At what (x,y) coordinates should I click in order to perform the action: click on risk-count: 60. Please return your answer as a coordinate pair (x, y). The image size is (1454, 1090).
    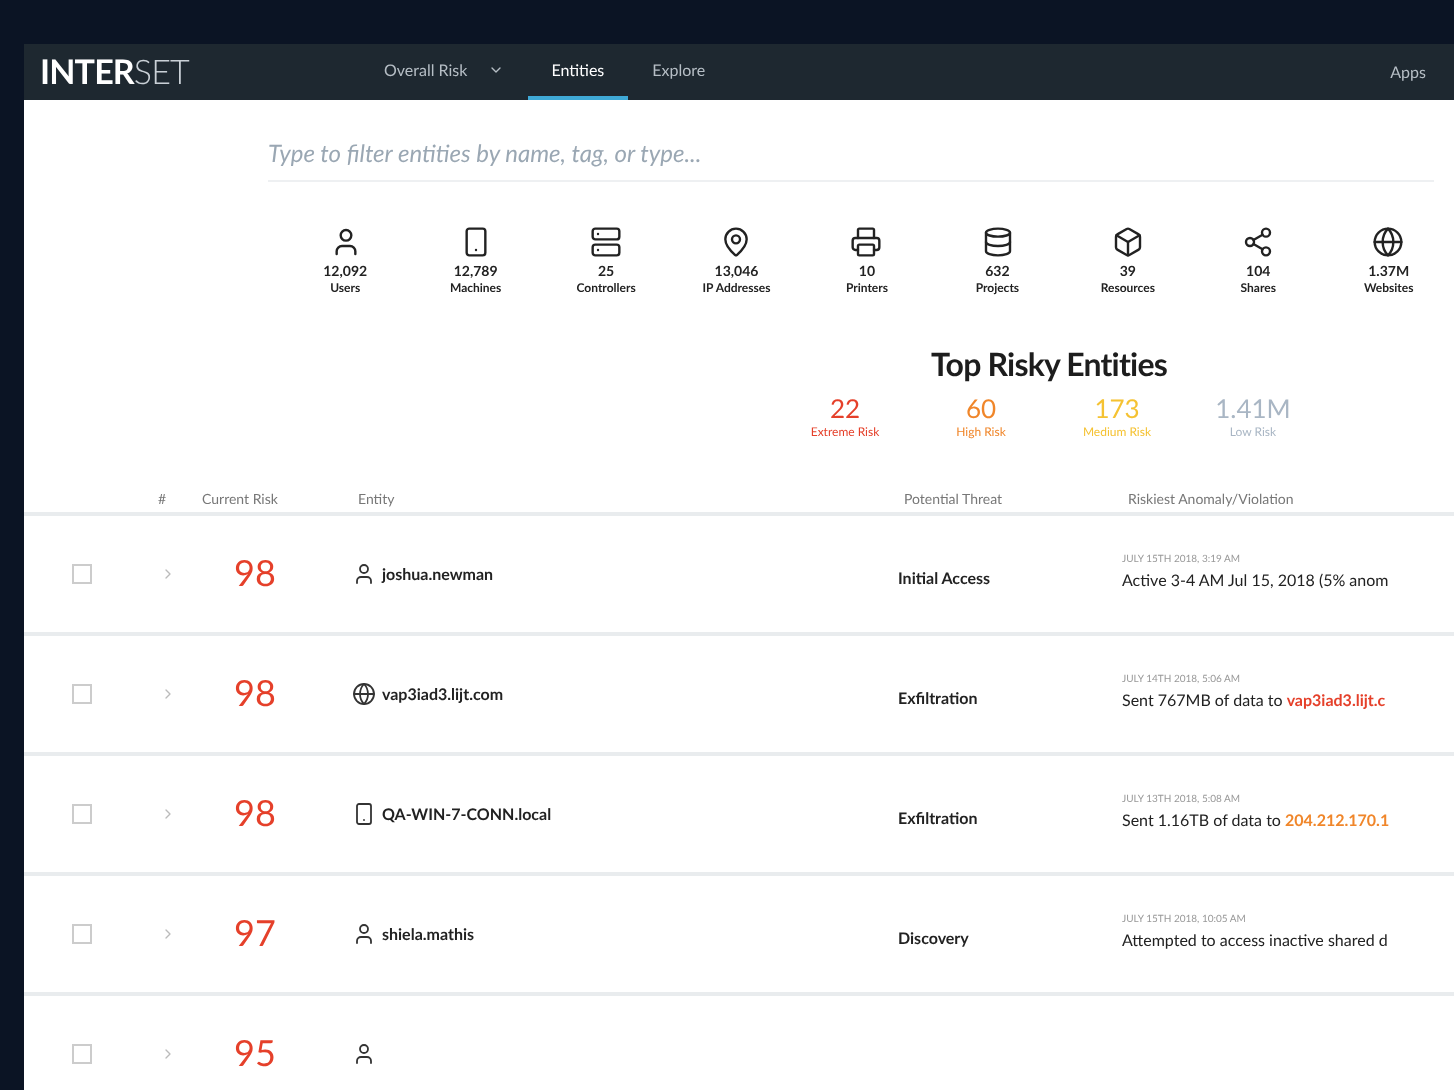
    Looking at the image, I should click on (981, 409).